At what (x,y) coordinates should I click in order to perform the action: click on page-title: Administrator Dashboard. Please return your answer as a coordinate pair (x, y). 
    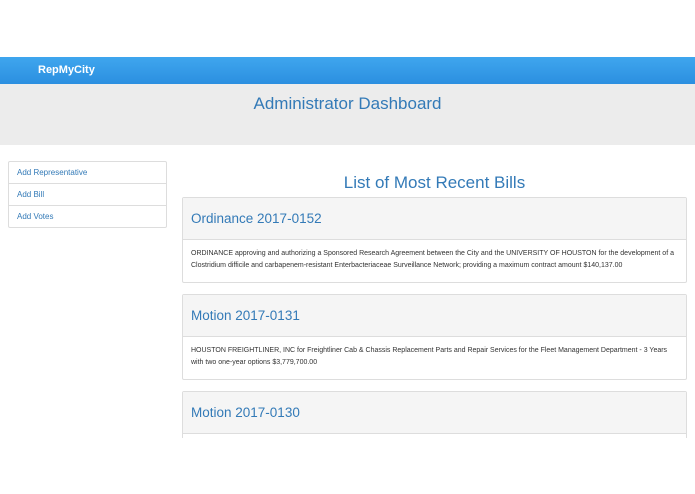
    Looking at the image, I should click on (347, 103).